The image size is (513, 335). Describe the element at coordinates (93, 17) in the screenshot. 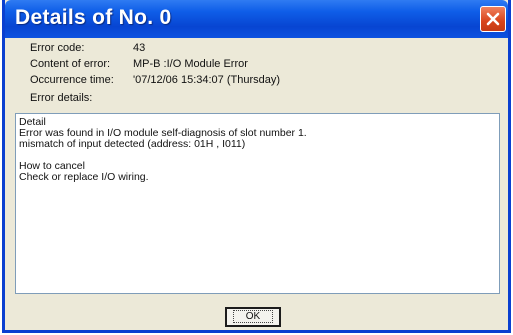

I see `window-title: Details of No. 0` at that location.